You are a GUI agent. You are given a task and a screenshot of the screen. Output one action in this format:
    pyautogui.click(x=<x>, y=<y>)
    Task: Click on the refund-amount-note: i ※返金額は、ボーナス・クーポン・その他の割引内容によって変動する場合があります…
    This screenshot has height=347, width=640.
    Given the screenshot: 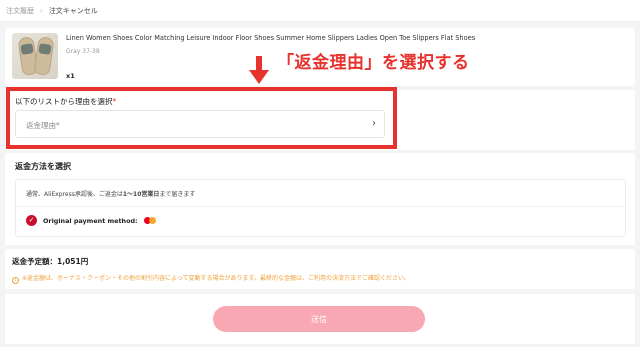 What is the action you would take?
    pyautogui.click(x=211, y=278)
    